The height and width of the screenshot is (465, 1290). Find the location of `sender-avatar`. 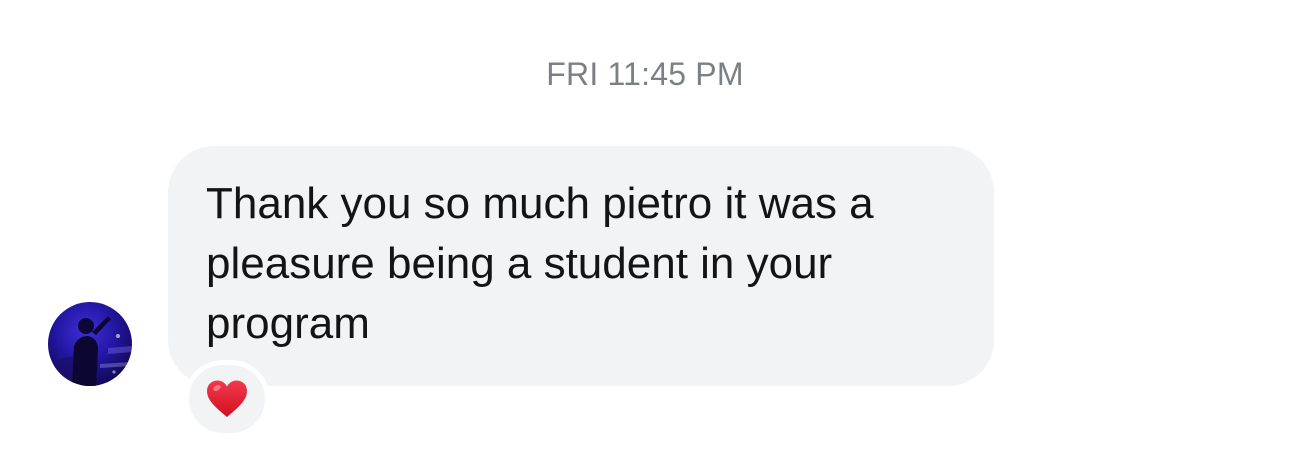

sender-avatar is located at coordinates (90, 344).